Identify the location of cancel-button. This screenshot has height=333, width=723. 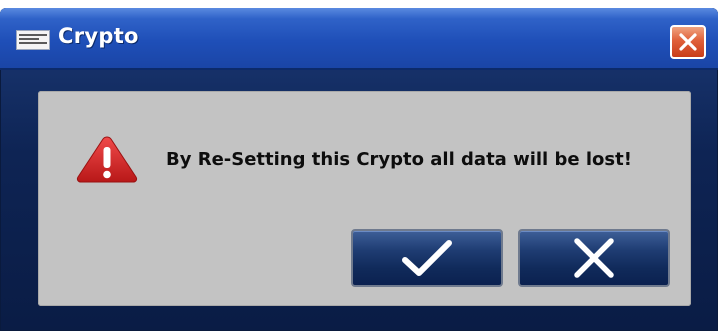
(594, 258).